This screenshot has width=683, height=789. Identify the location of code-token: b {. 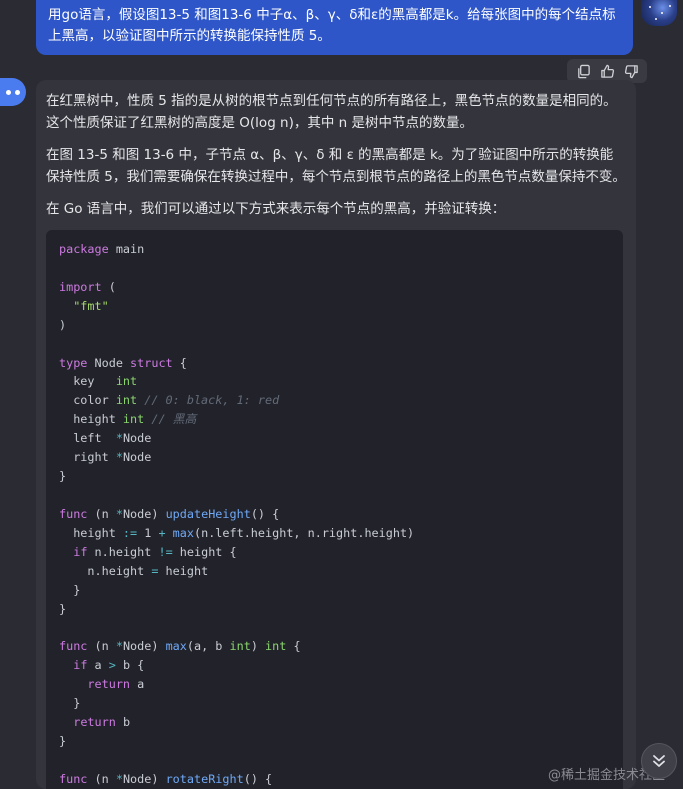
(130, 665).